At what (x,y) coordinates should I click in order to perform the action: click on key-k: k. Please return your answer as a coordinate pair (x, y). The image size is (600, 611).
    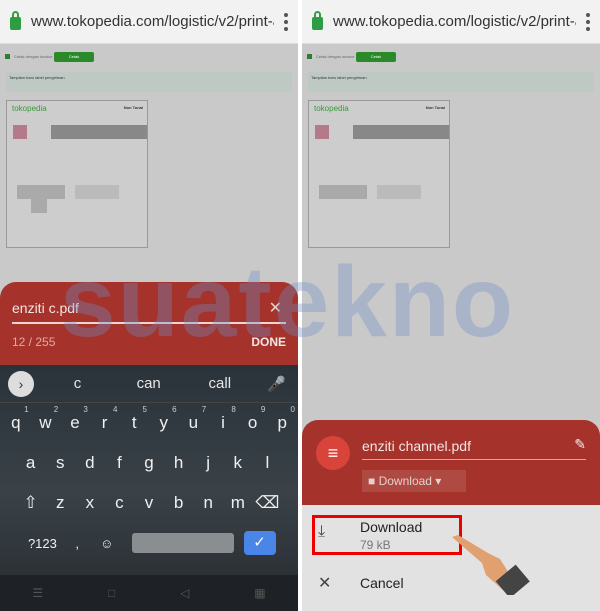
    Looking at the image, I should click on (238, 463).